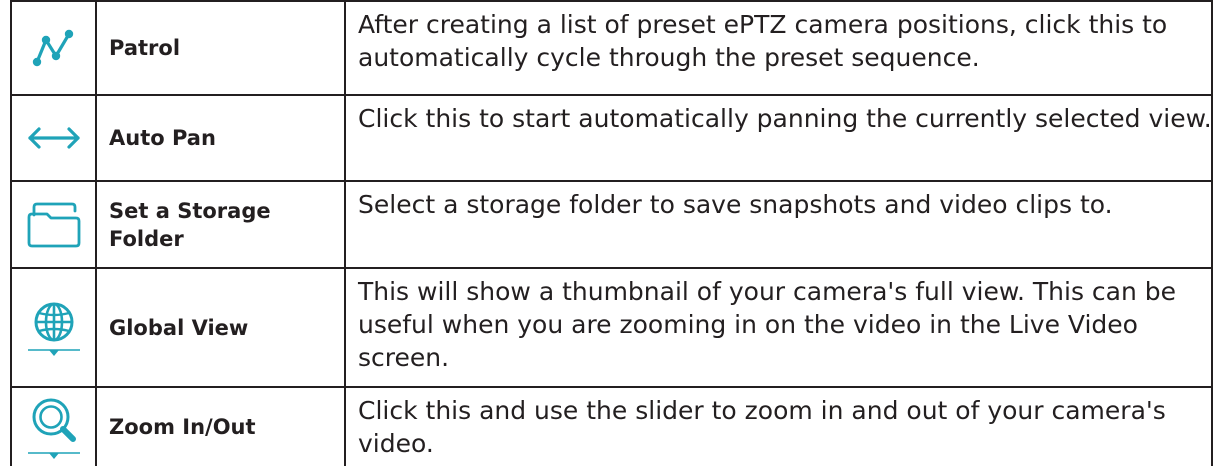  I want to click on feature-name: Zoom In/Out, so click(182, 427).